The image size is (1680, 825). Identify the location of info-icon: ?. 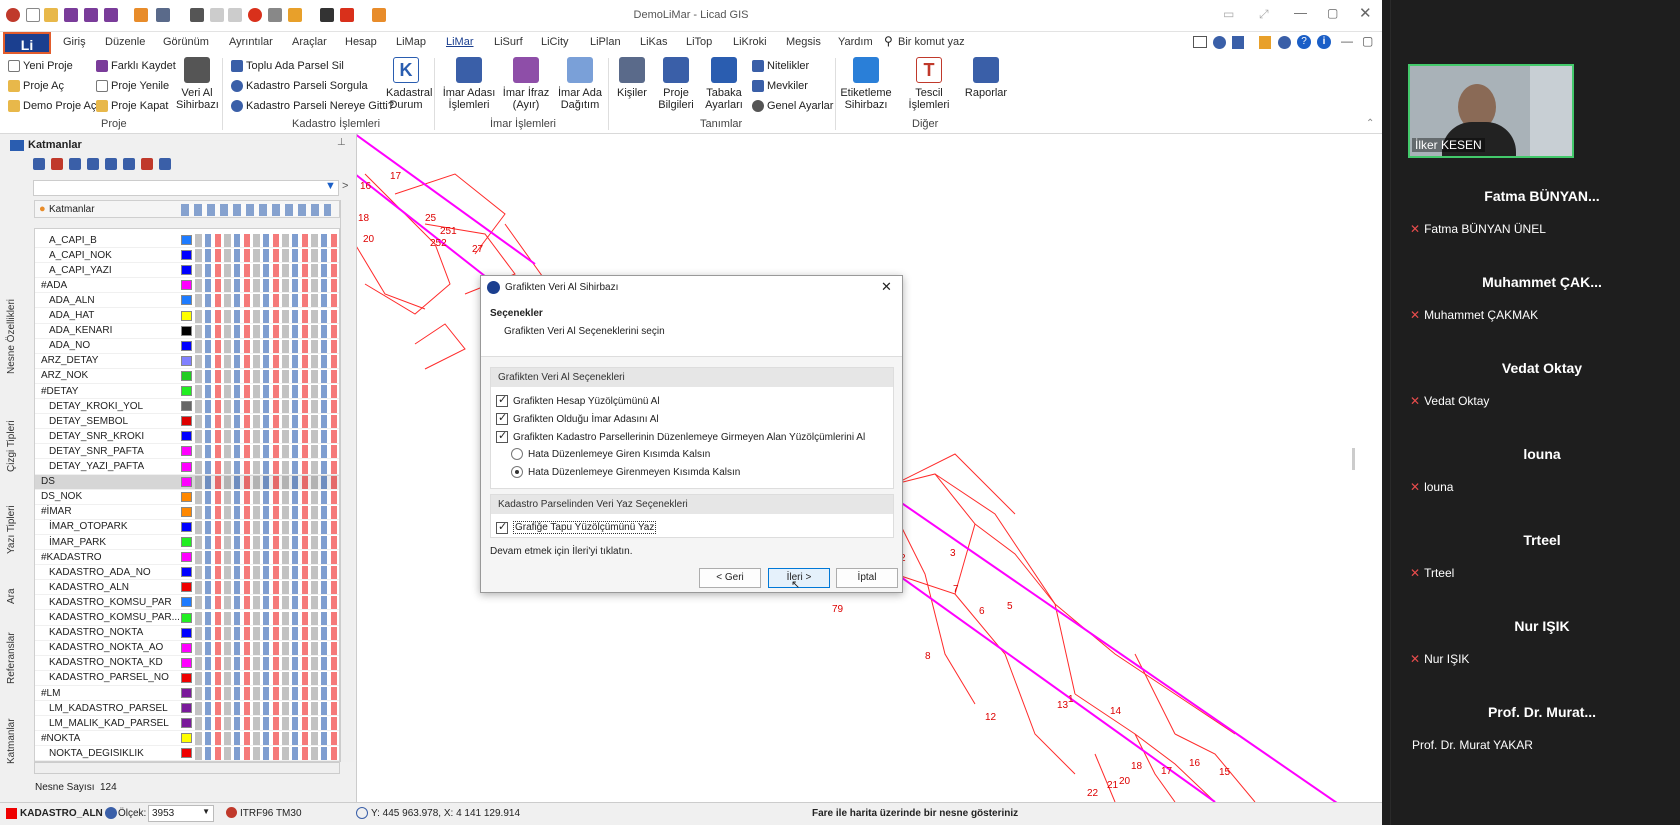
(1304, 42).